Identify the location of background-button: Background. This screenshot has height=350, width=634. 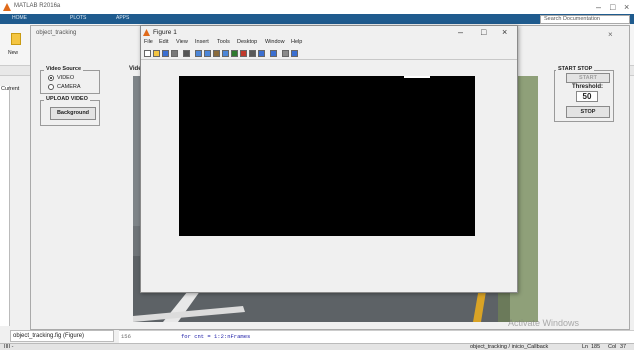
(73, 113).